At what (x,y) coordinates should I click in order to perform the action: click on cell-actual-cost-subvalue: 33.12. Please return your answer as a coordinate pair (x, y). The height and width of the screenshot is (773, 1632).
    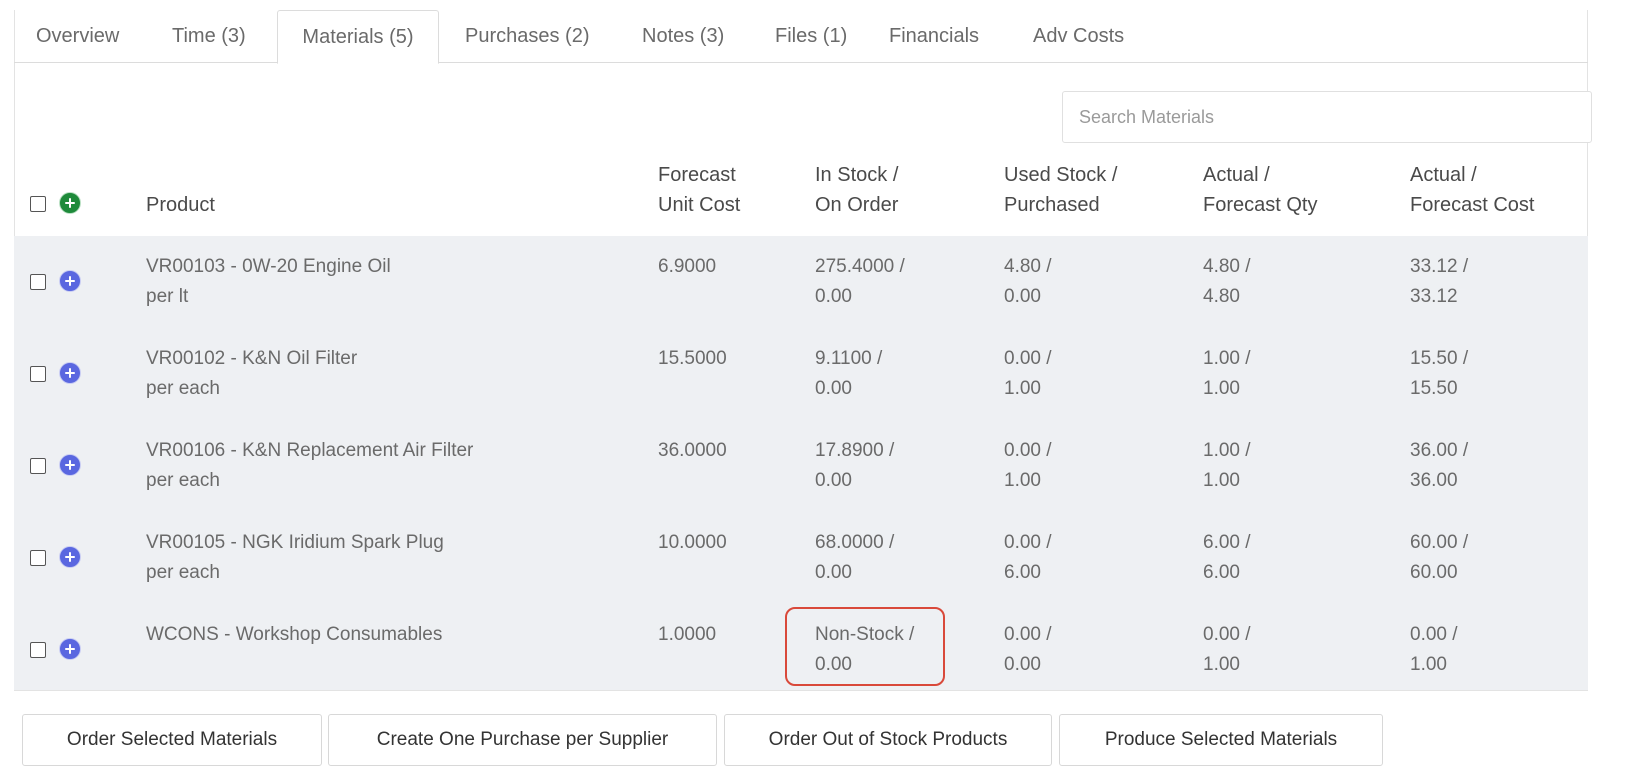
    Looking at the image, I should click on (1434, 296).